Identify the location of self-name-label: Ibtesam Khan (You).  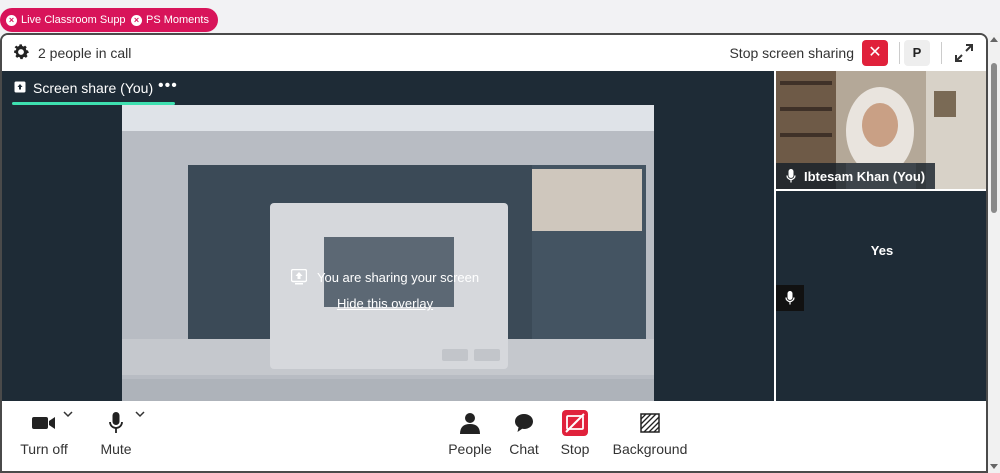
(856, 176).